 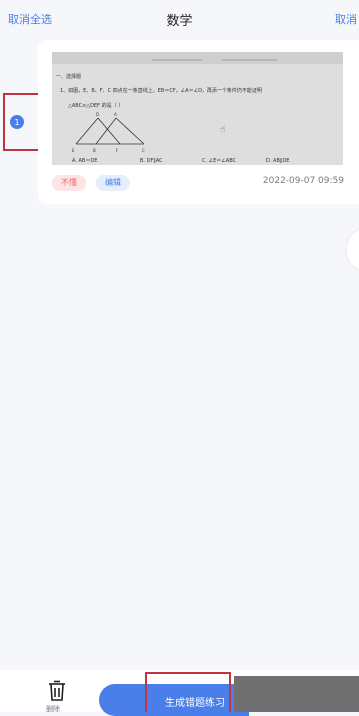 What do you see at coordinates (57, 690) in the screenshot?
I see `trash-icon` at bounding box center [57, 690].